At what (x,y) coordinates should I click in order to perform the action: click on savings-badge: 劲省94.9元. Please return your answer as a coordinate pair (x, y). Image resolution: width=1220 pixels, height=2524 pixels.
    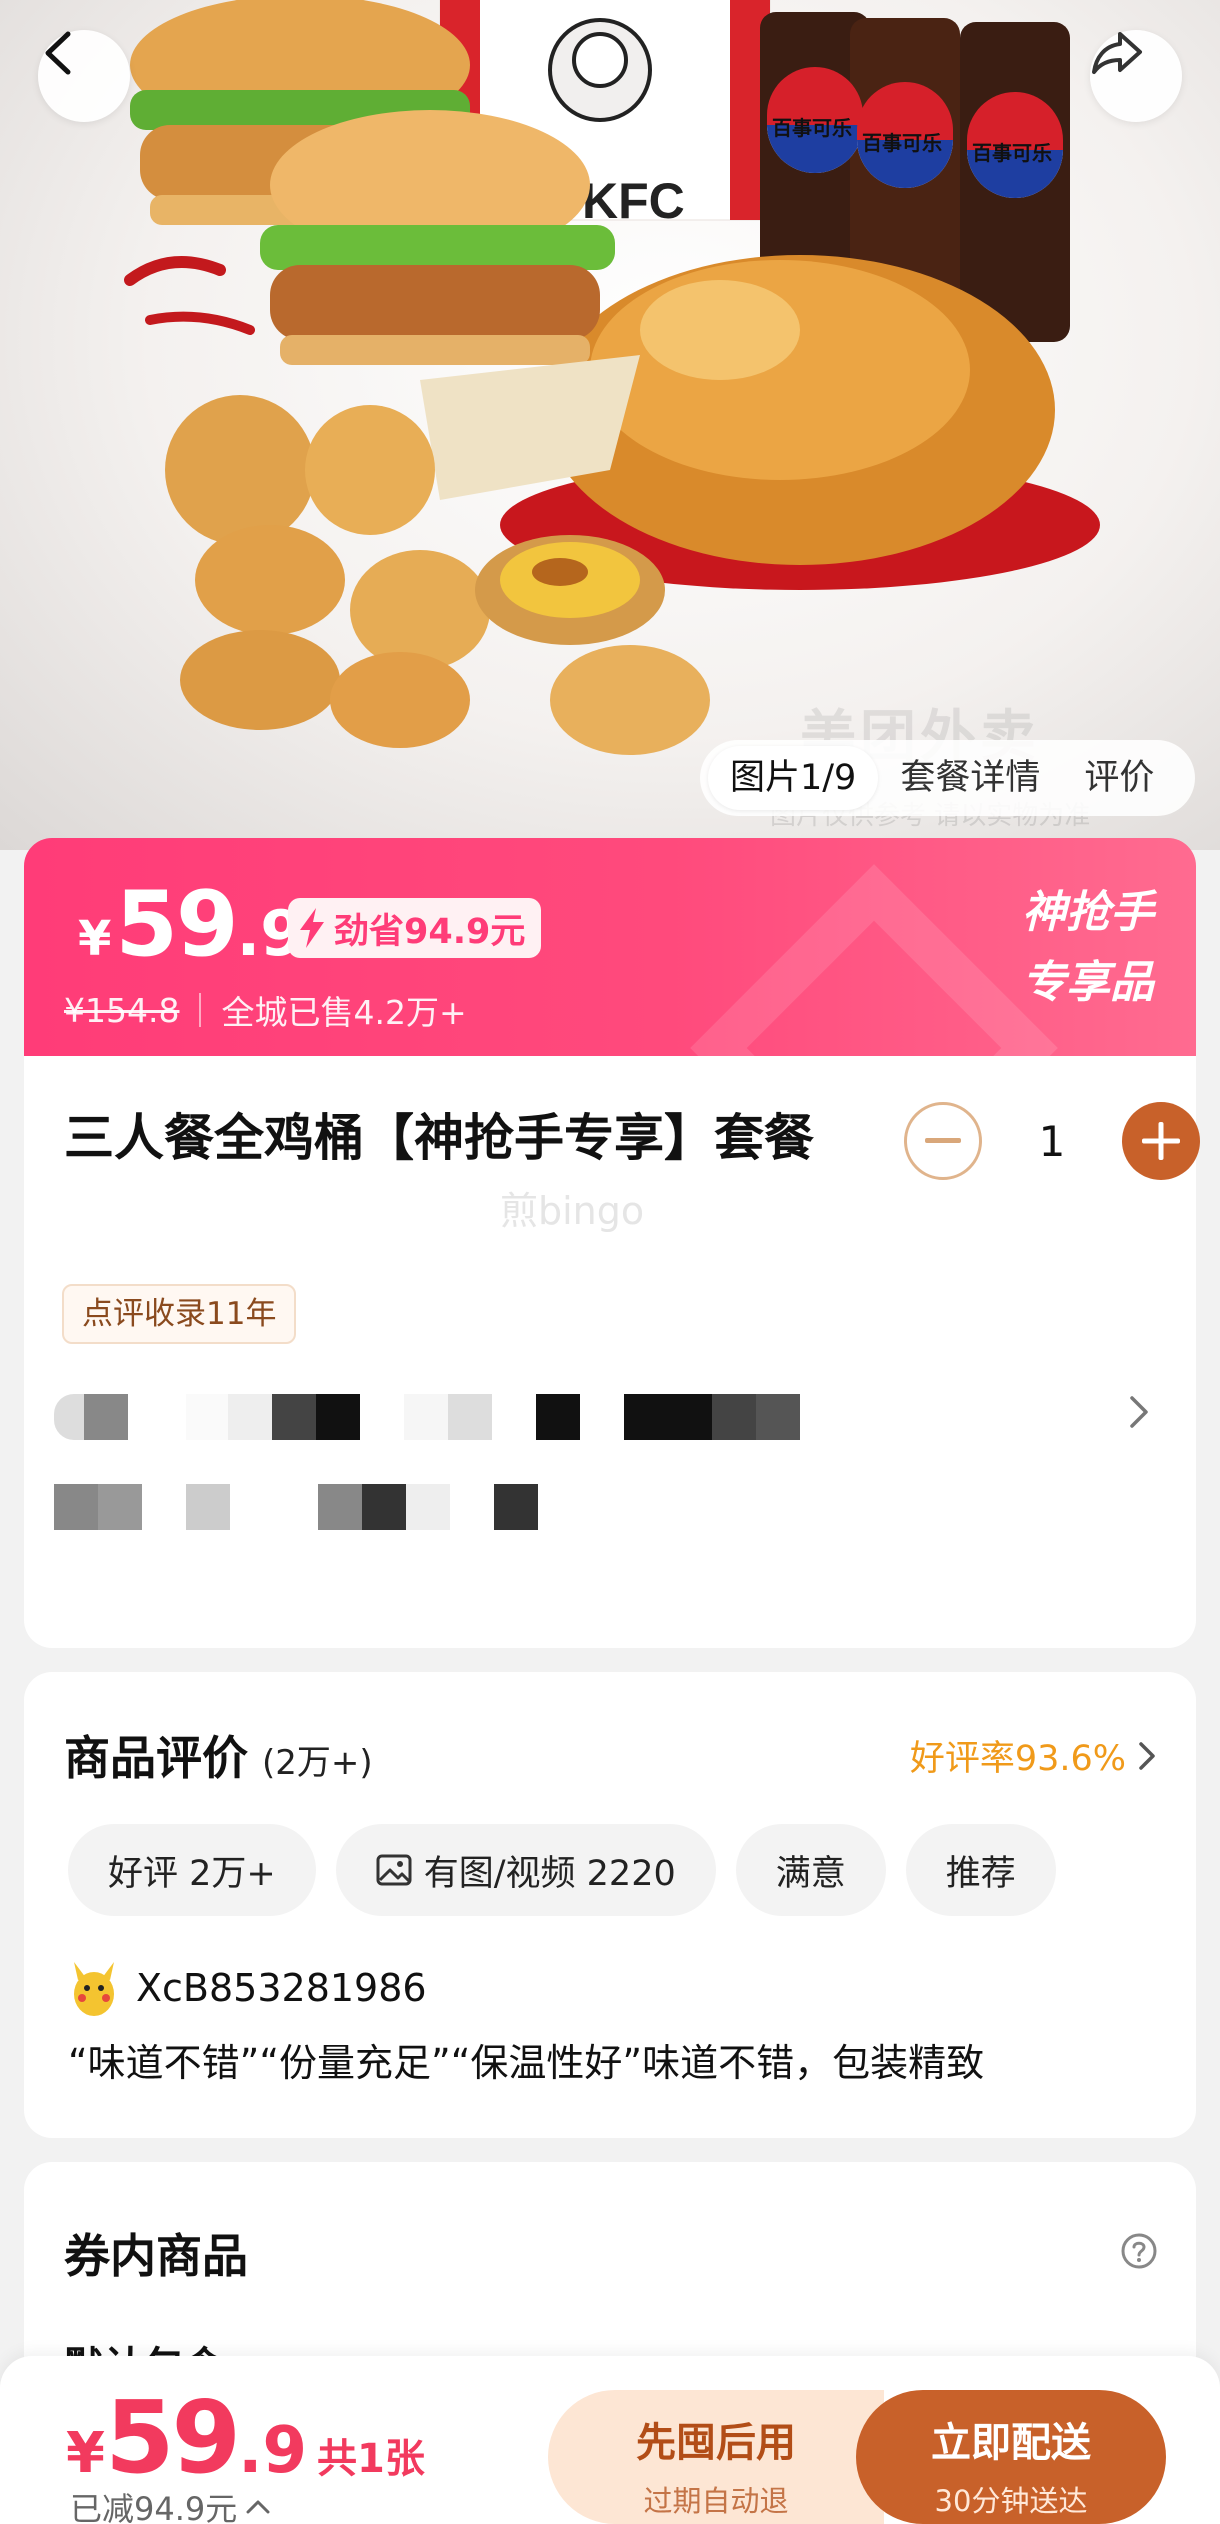
    Looking at the image, I should click on (415, 928).